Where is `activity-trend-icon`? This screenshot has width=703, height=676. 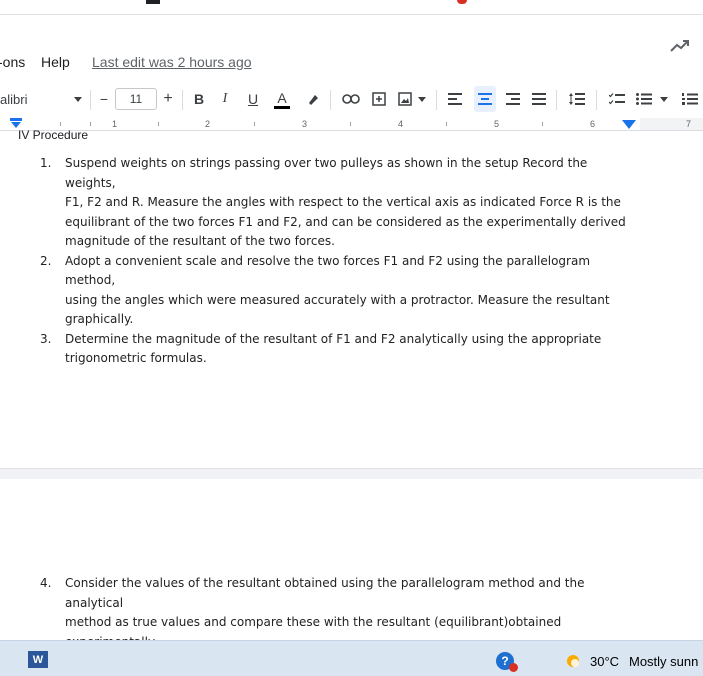 activity-trend-icon is located at coordinates (680, 46).